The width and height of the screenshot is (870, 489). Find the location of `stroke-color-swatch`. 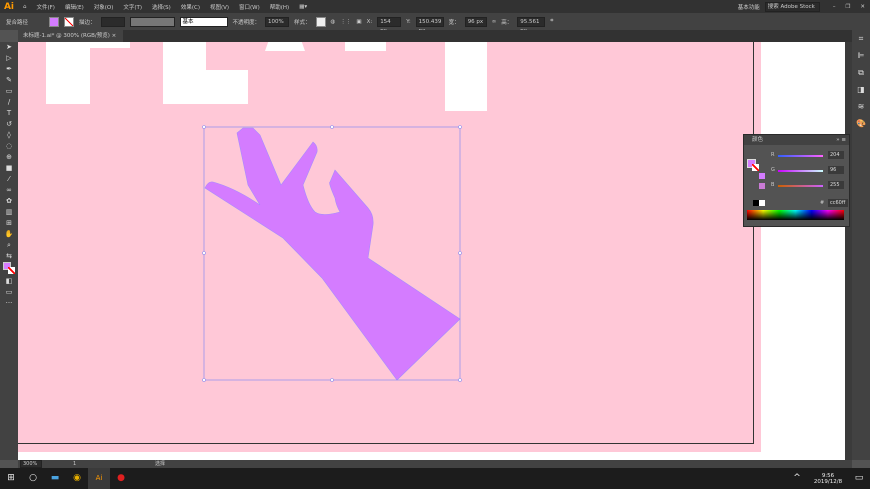

stroke-color-swatch is located at coordinates (755, 167).